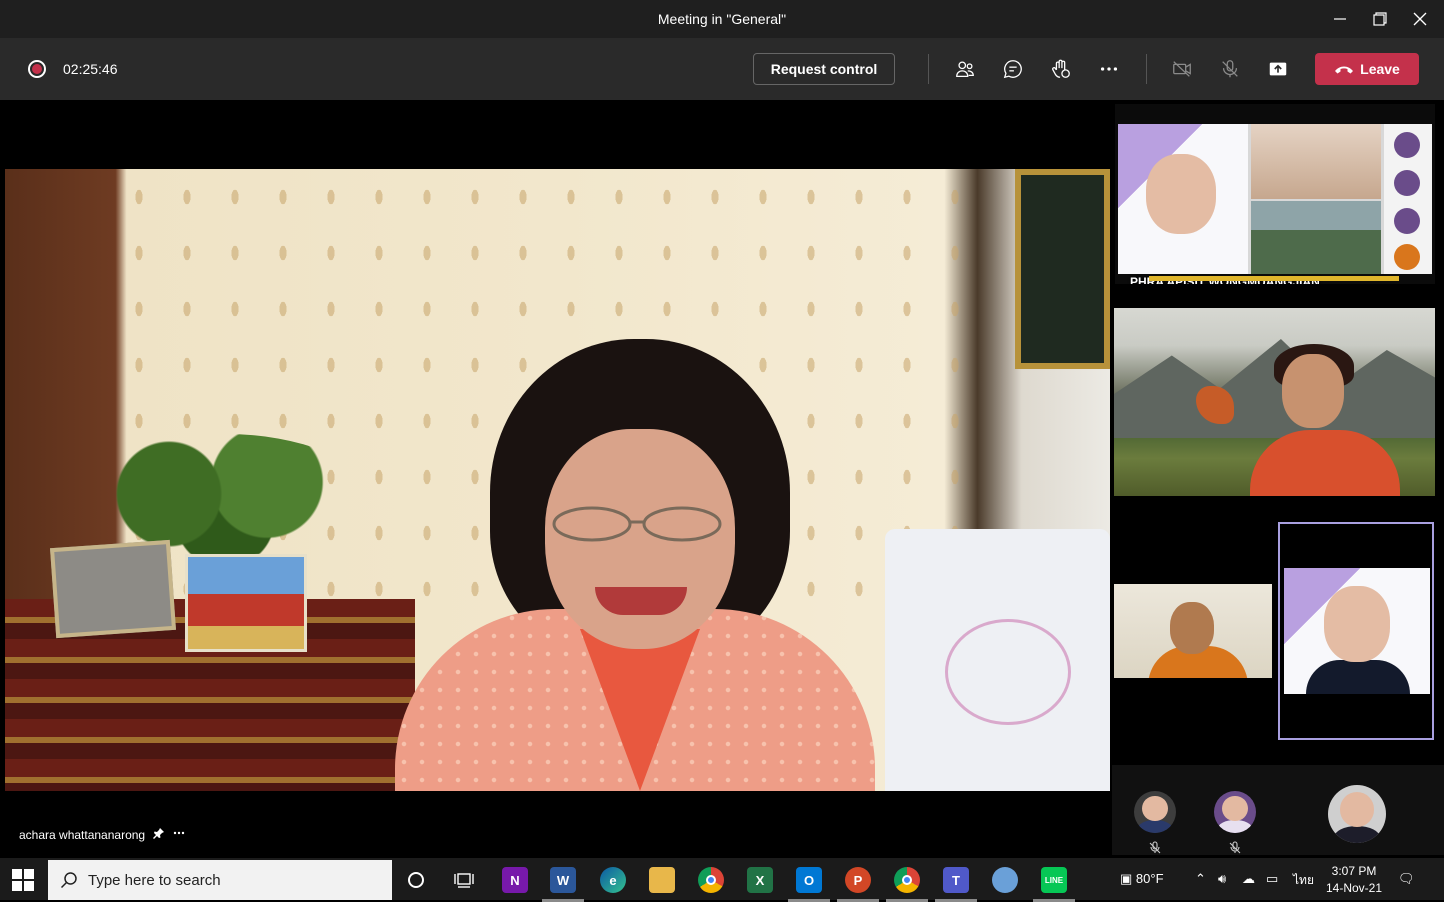 The image size is (1444, 902). Describe the element at coordinates (1354, 880) in the screenshot. I see `system-clock: 3:07 PM 14-Nov-21` at that location.